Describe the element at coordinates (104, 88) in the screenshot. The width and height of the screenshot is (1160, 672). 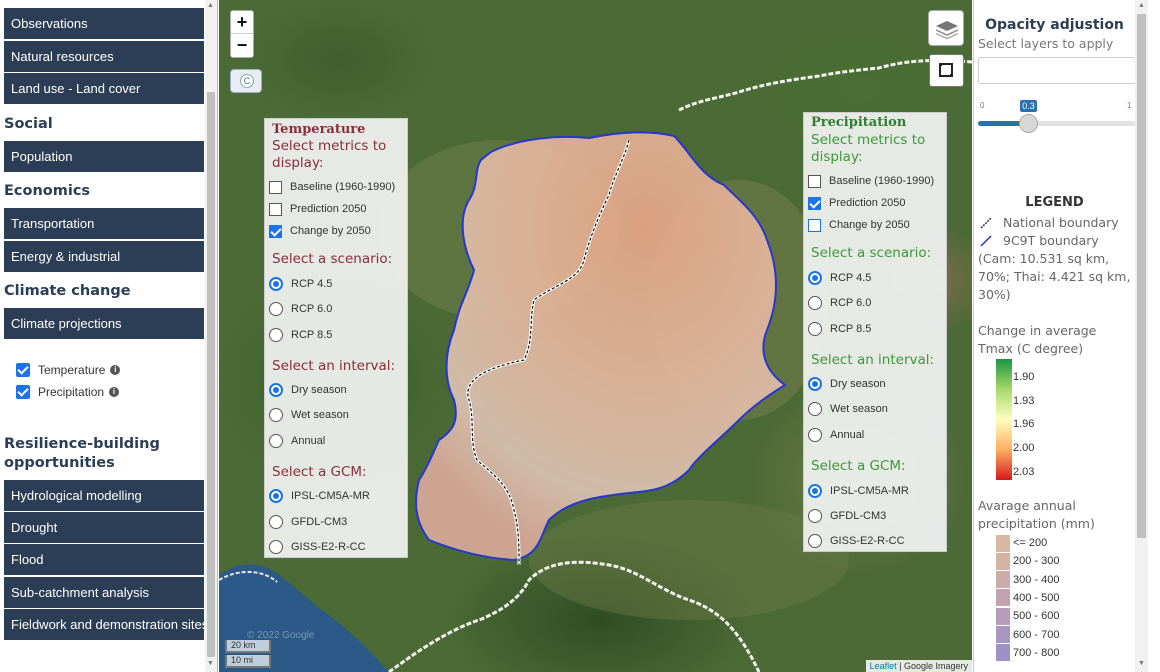
I see `sidebar-item-land-use: Land use - Land cover` at that location.